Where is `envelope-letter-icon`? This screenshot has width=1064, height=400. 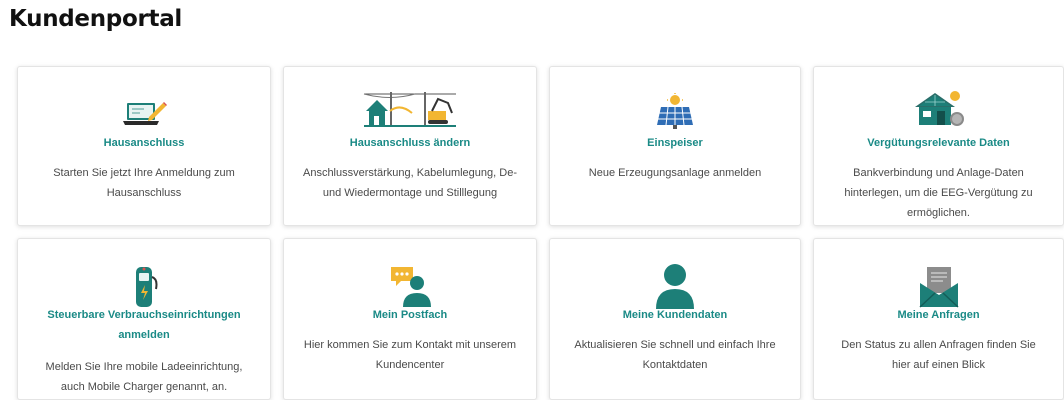 envelope-letter-icon is located at coordinates (938, 279).